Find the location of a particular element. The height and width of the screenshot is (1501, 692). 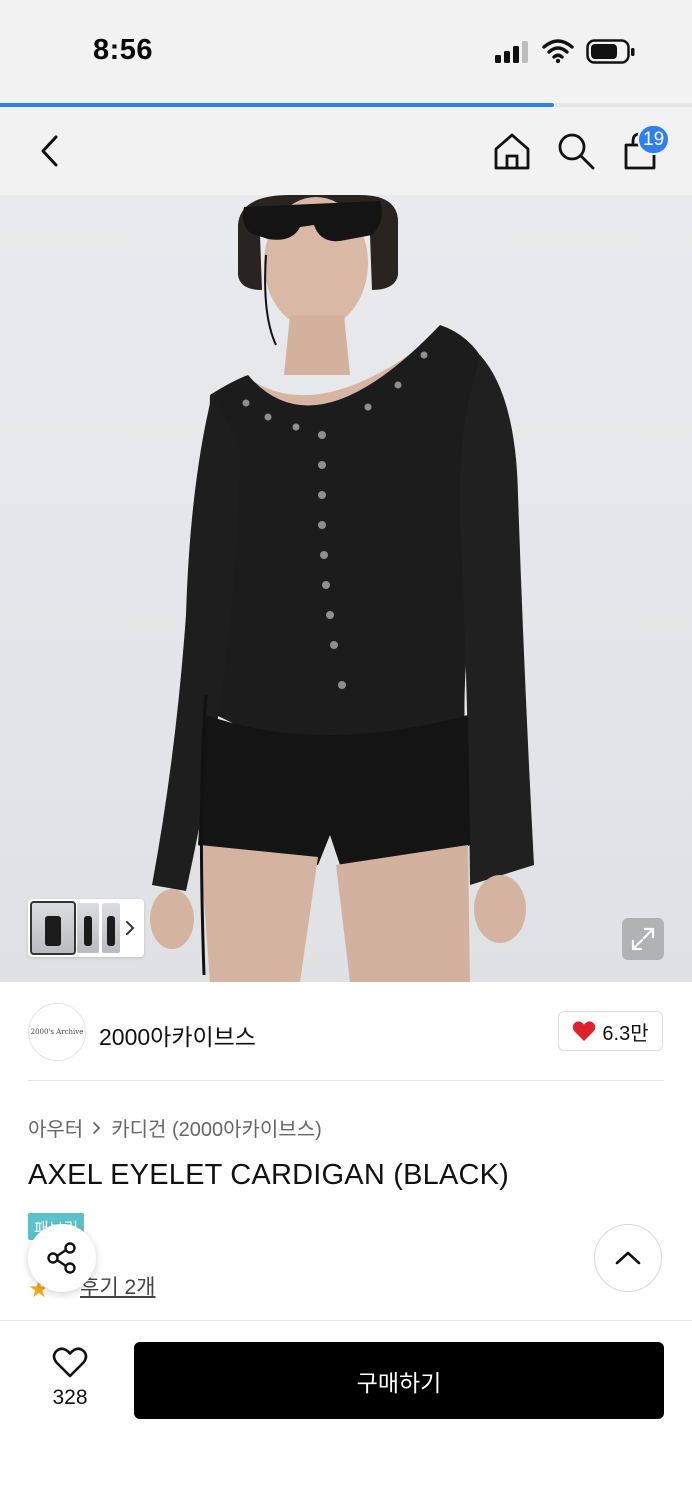

wishlist-button is located at coordinates (70, 1363).